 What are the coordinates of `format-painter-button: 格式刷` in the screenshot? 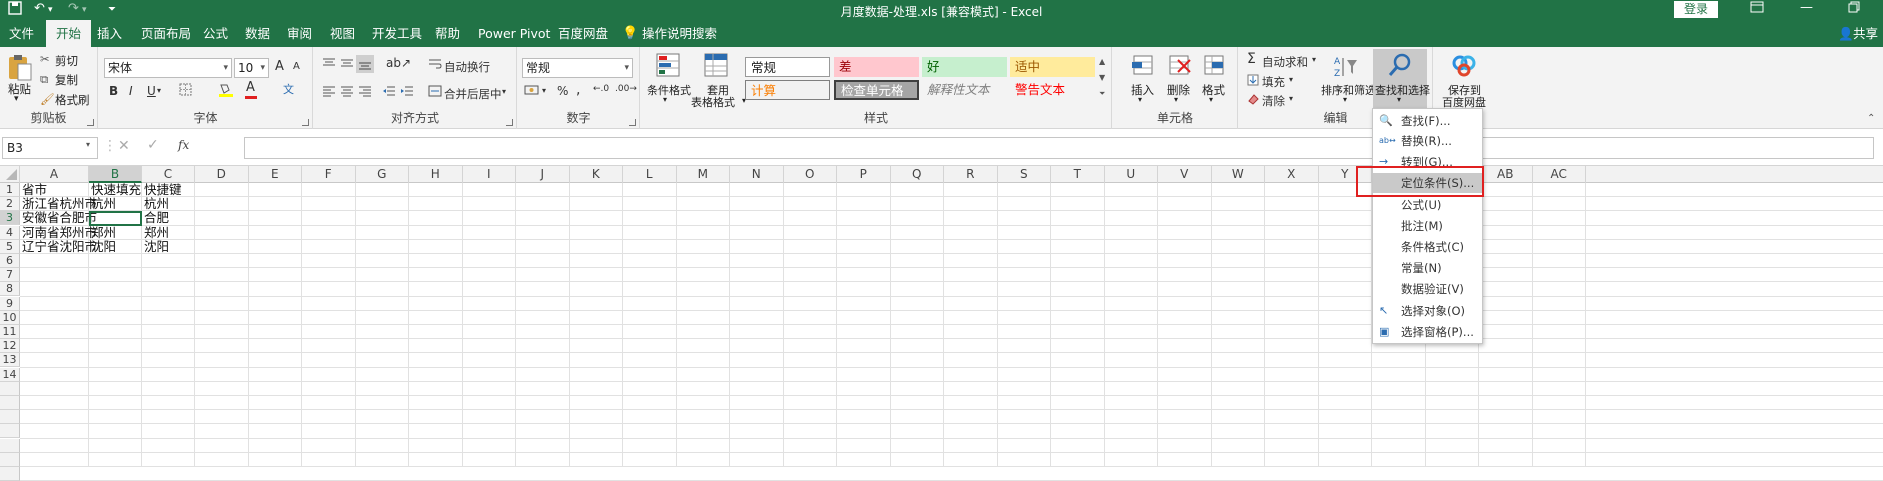 It's located at (72, 100).